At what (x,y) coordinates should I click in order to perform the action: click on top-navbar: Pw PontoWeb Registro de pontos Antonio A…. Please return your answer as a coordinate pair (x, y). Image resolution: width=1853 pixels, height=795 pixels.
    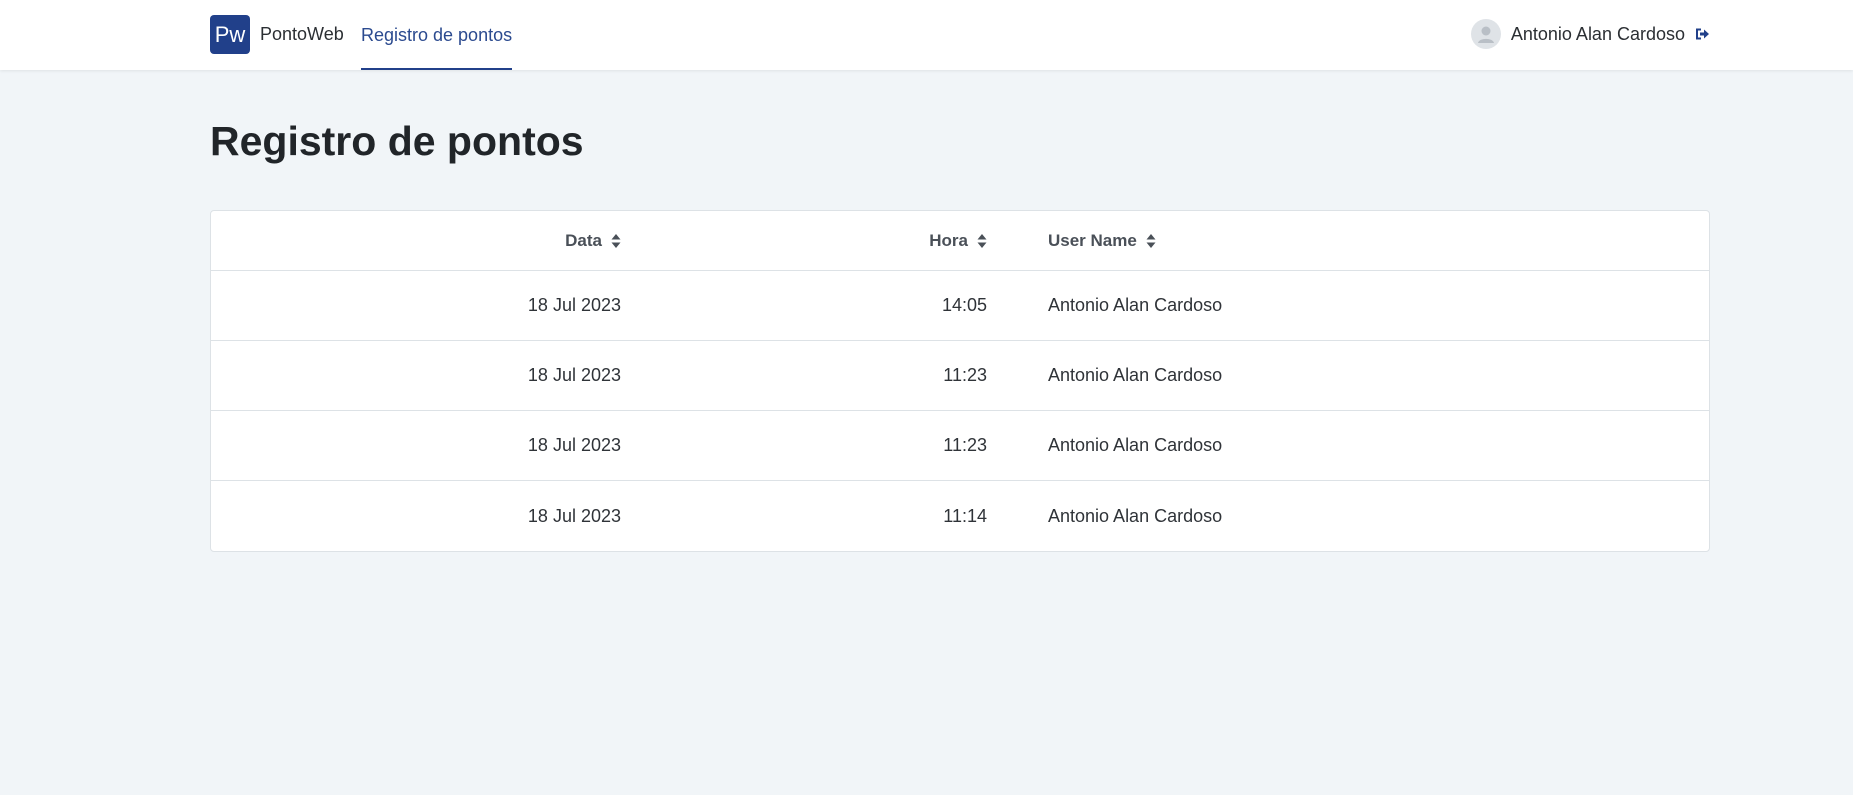
    Looking at the image, I should click on (926, 35).